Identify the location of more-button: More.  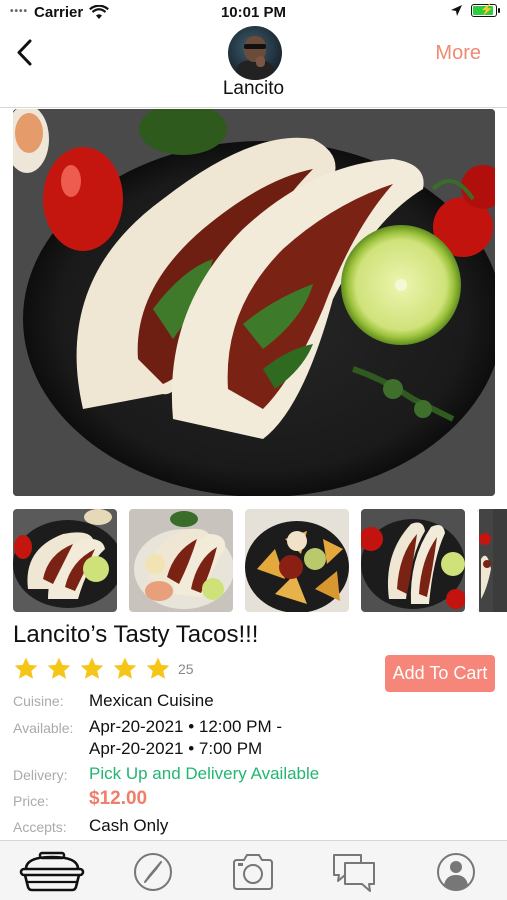
(458, 53).